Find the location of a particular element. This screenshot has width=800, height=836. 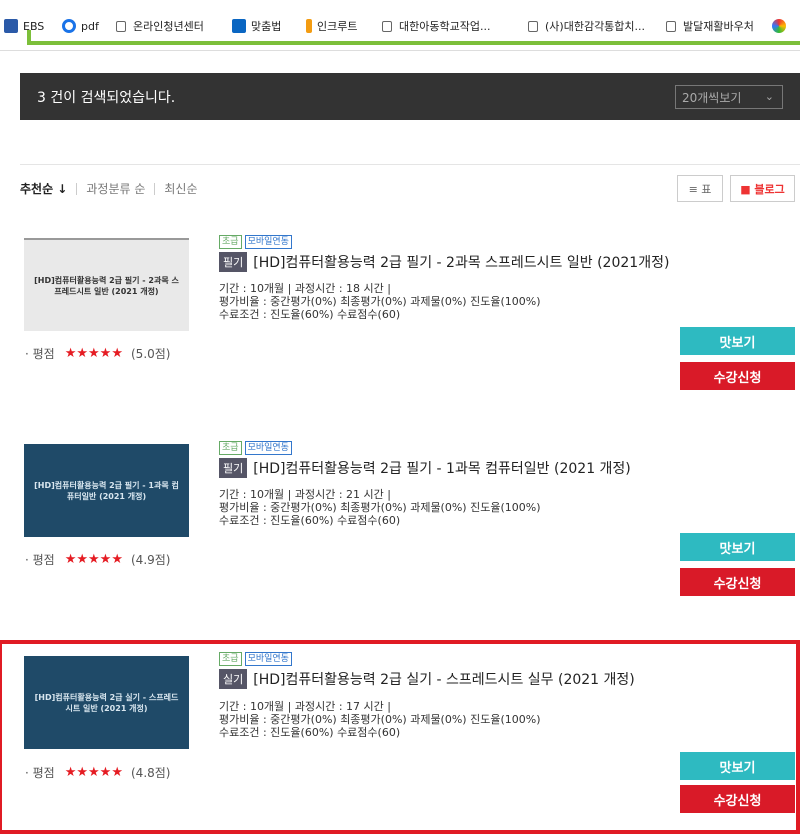

frame-edge is located at coordinates (413, 43).